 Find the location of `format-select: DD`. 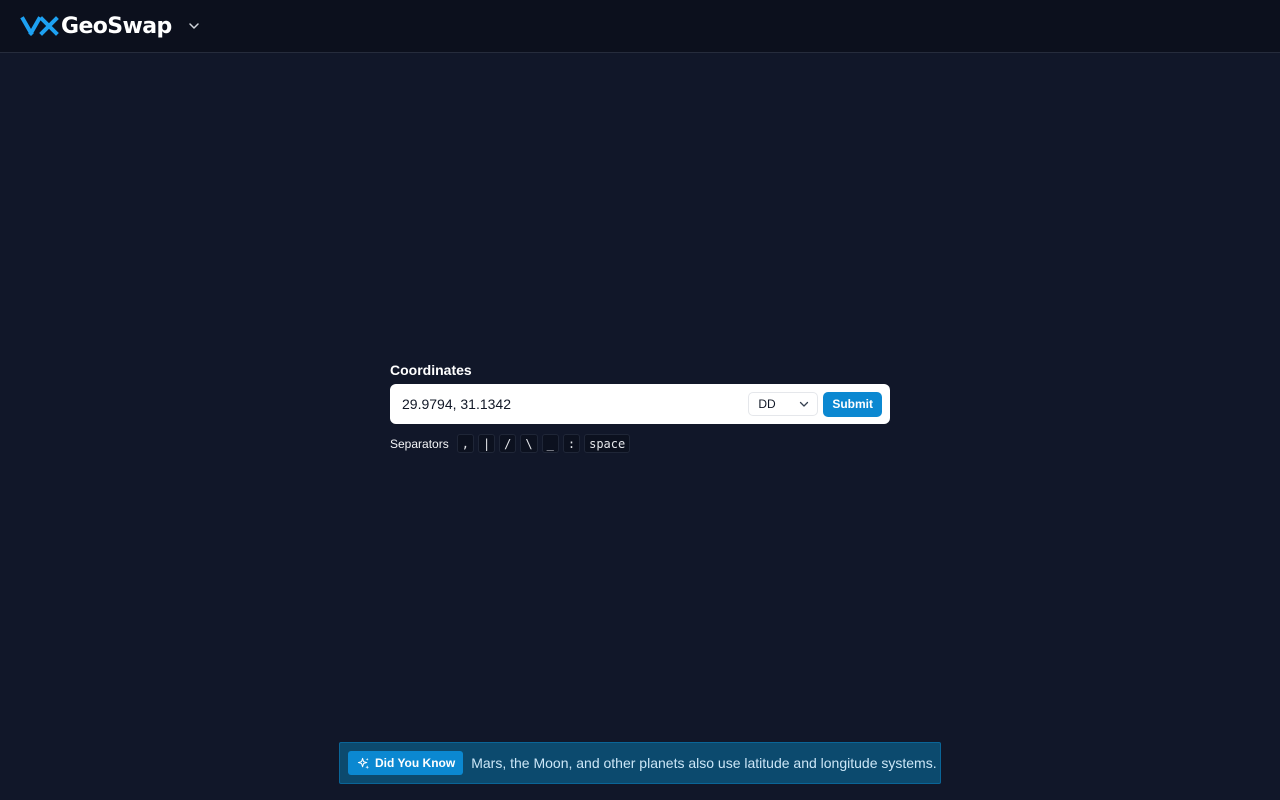

format-select: DD is located at coordinates (783, 404).